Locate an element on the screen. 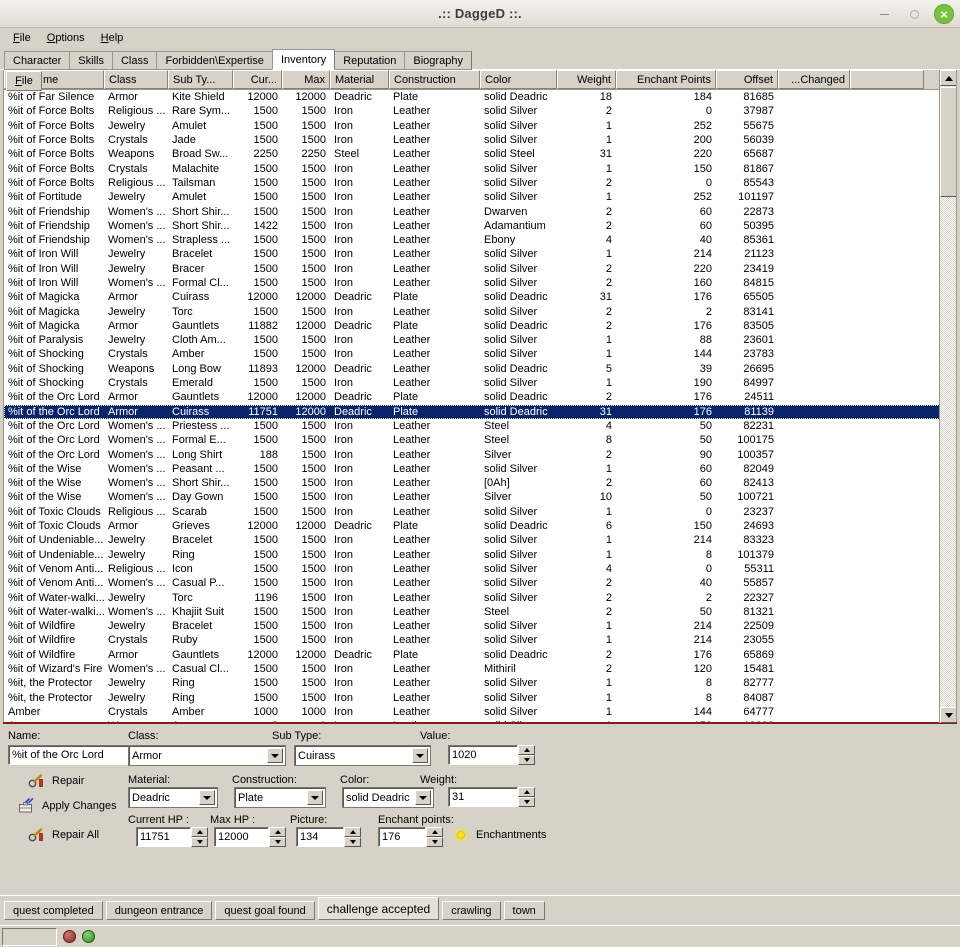 The image size is (960, 947). bottom-tab-town: town is located at coordinates (524, 910).